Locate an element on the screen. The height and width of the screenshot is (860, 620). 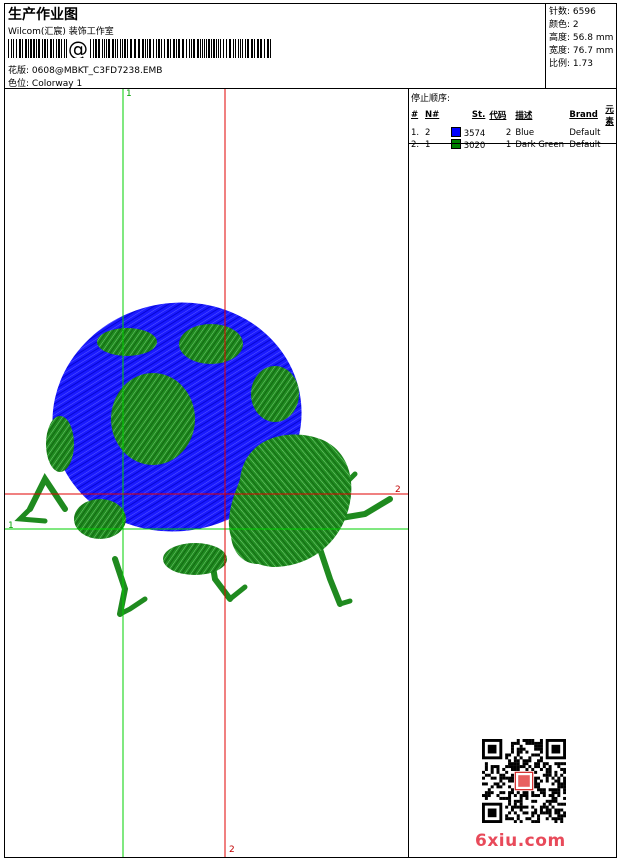
stat-stitches: 针数: 6596 is located at coordinates (572, 12).